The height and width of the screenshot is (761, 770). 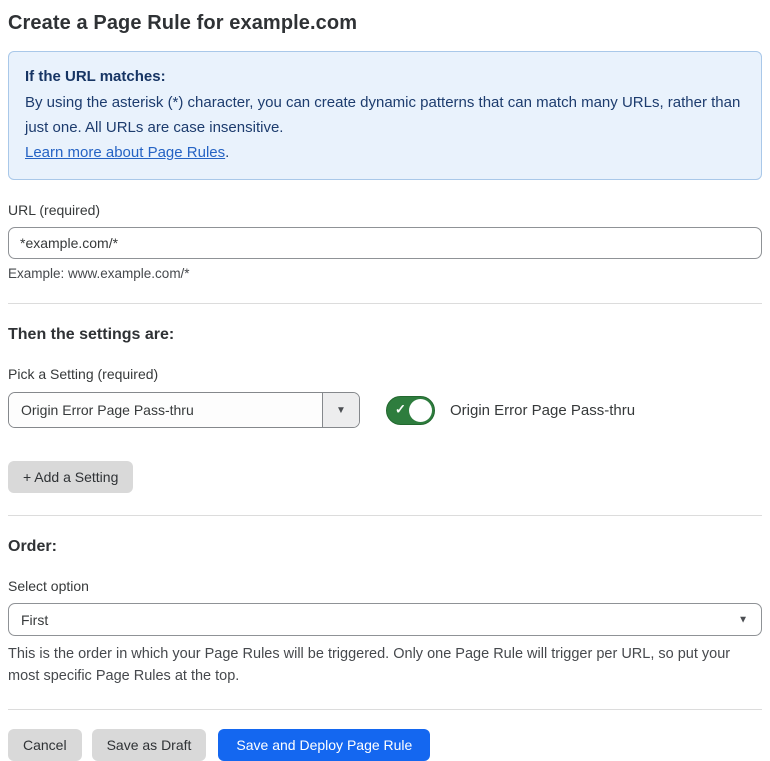 I want to click on setting-select-value: Origin Error Page Pass-thru, so click(x=165, y=410).